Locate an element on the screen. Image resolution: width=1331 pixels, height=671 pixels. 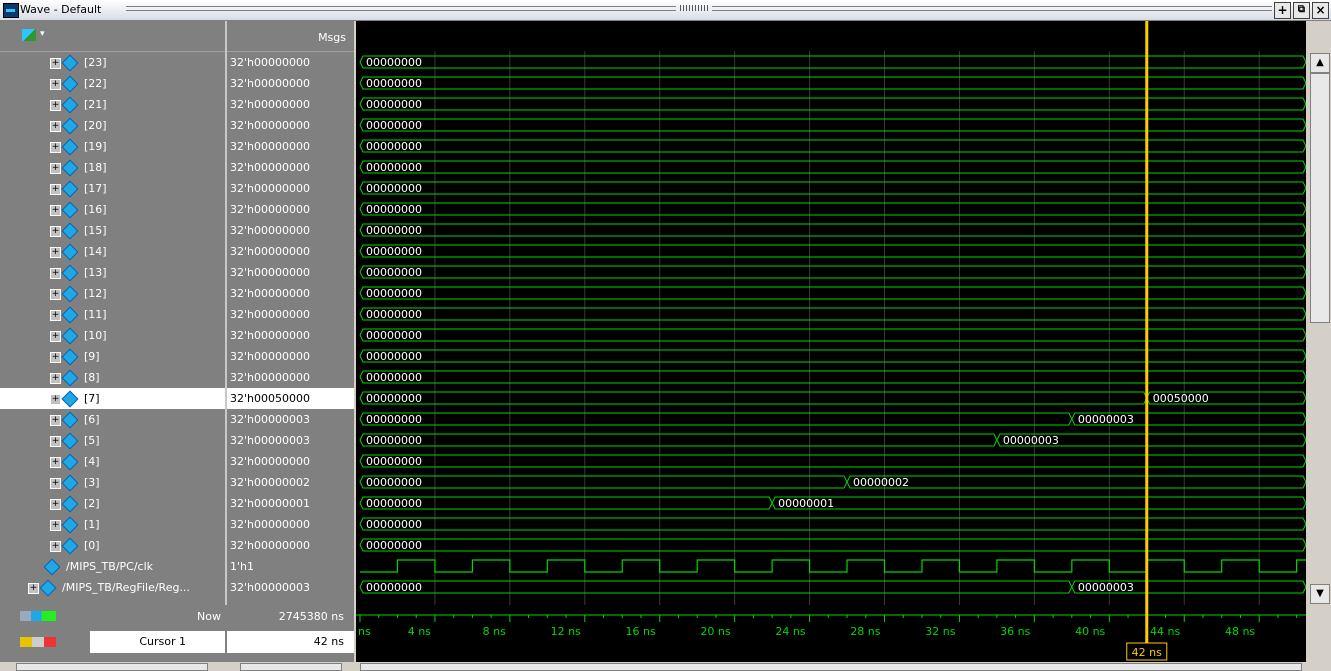
vertical-scrollbar: ▲ ▼ is located at coordinates (1319, 313).